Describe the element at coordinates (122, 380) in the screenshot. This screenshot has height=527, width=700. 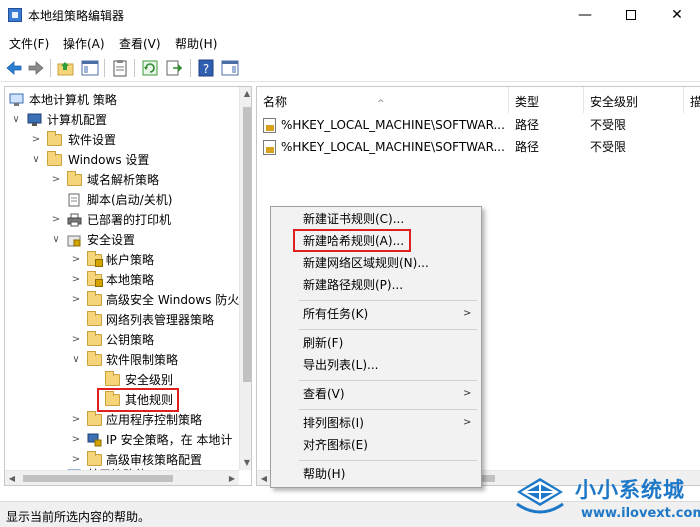
I see `tree-item-security-levels: 安全级别` at that location.